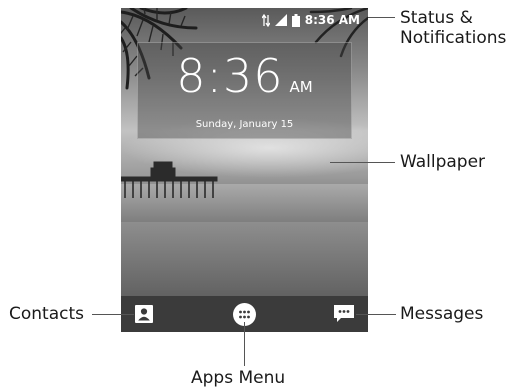 This screenshot has width=518, height=390. What do you see at coordinates (265, 20) in the screenshot?
I see `sync-icon` at bounding box center [265, 20].